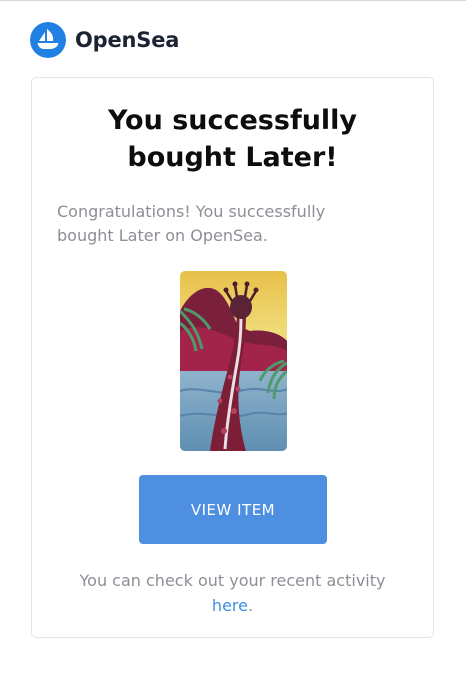  I want to click on recent-activity-link-line: here., so click(232, 605).